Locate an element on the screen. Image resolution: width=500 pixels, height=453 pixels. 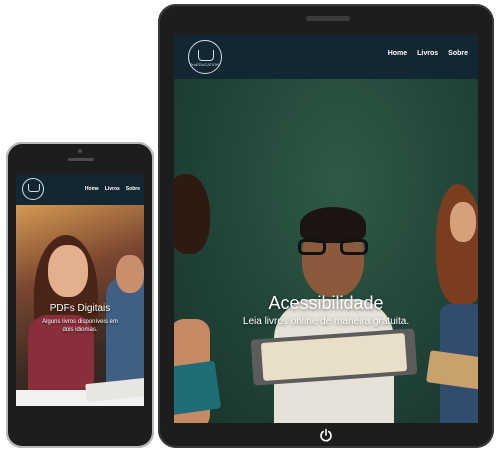
logo-text: ProEDUCATION is located at coordinates (204, 64).